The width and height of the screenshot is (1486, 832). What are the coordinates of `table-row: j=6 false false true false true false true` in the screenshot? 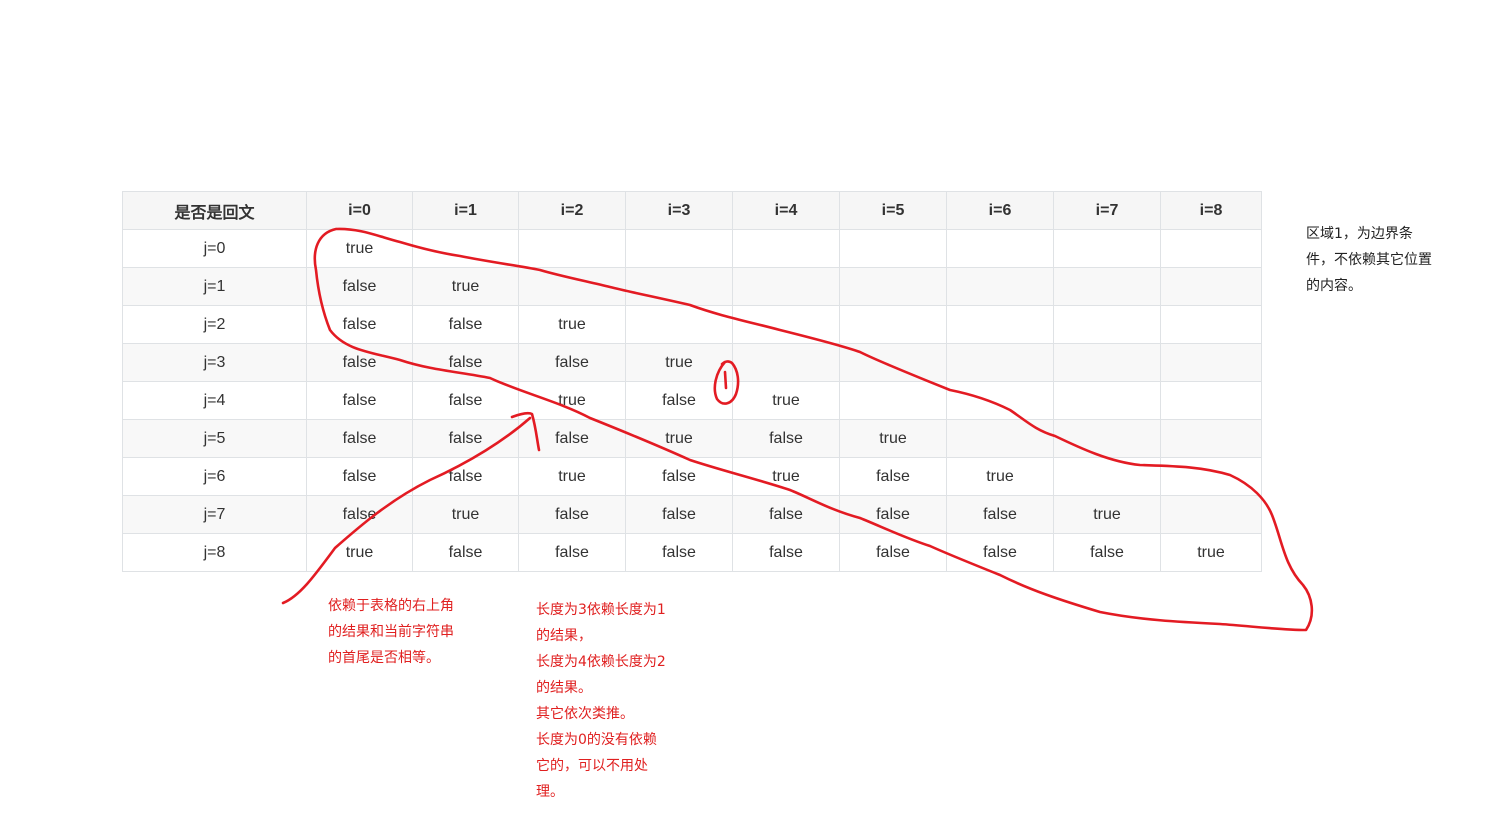 It's located at (692, 476).